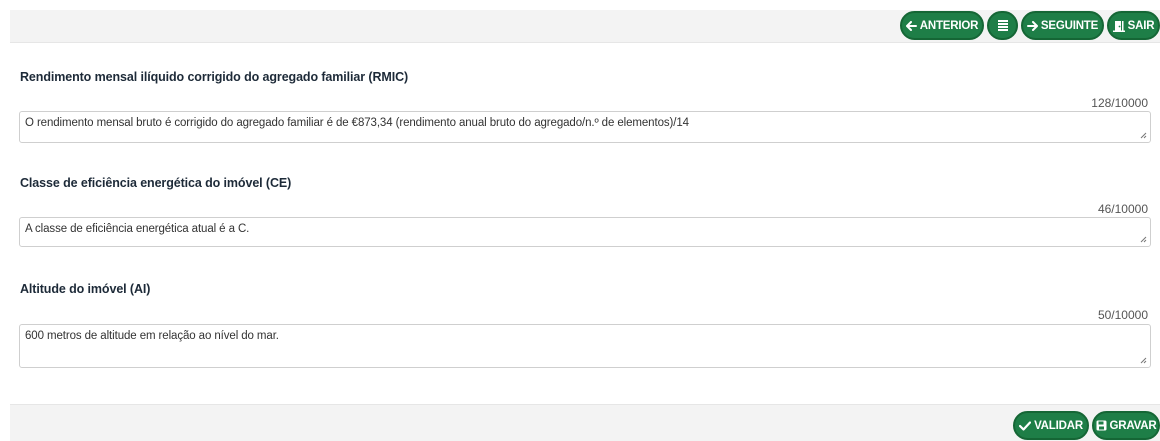  I want to click on bottom-toolbar, so click(585, 422).